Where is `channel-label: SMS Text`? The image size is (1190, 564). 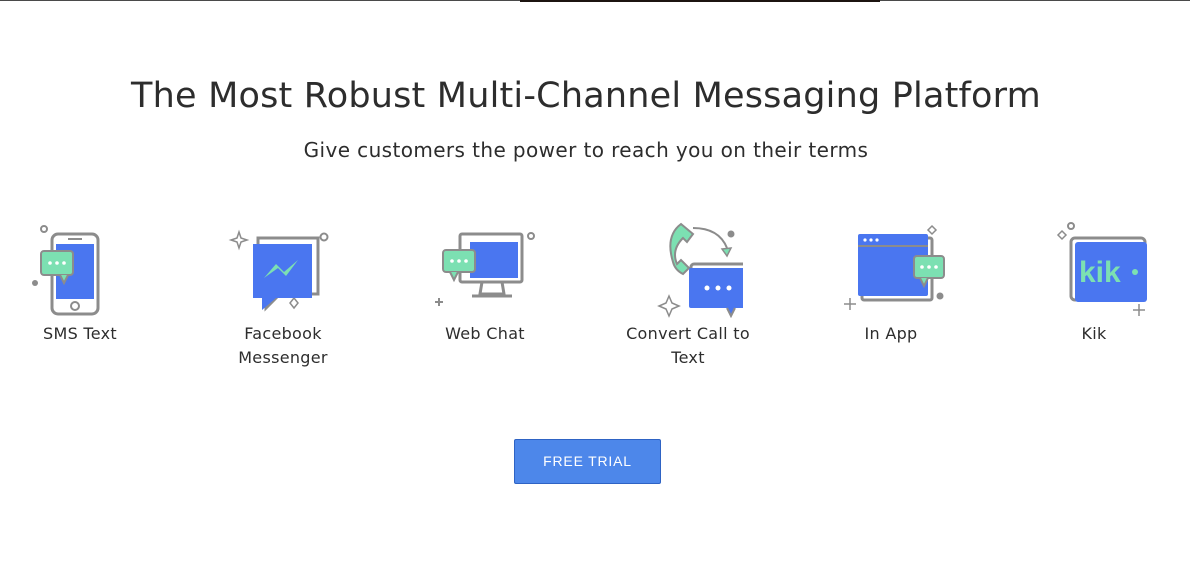
channel-label: SMS Text is located at coordinates (80, 333).